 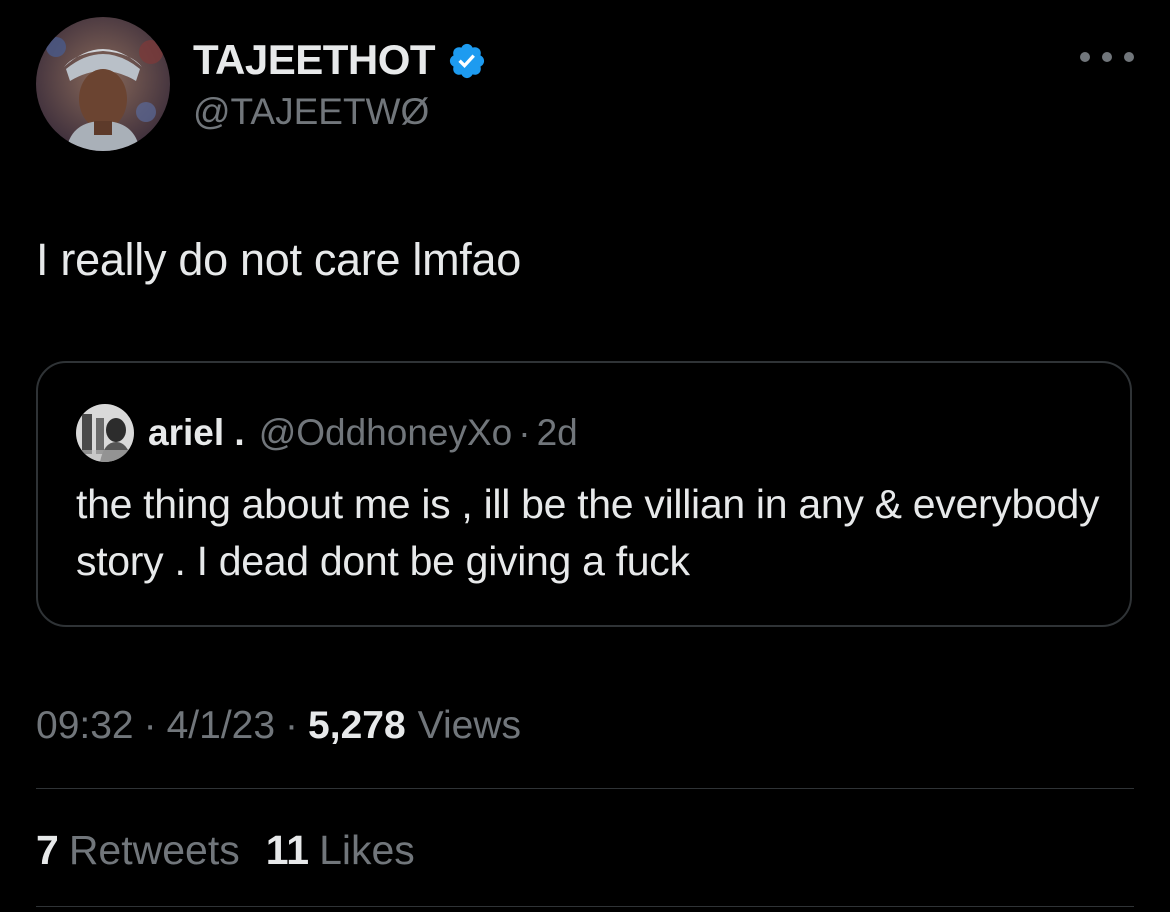 I want to click on author-handle: @TAJEETWØ, so click(x=311, y=112).